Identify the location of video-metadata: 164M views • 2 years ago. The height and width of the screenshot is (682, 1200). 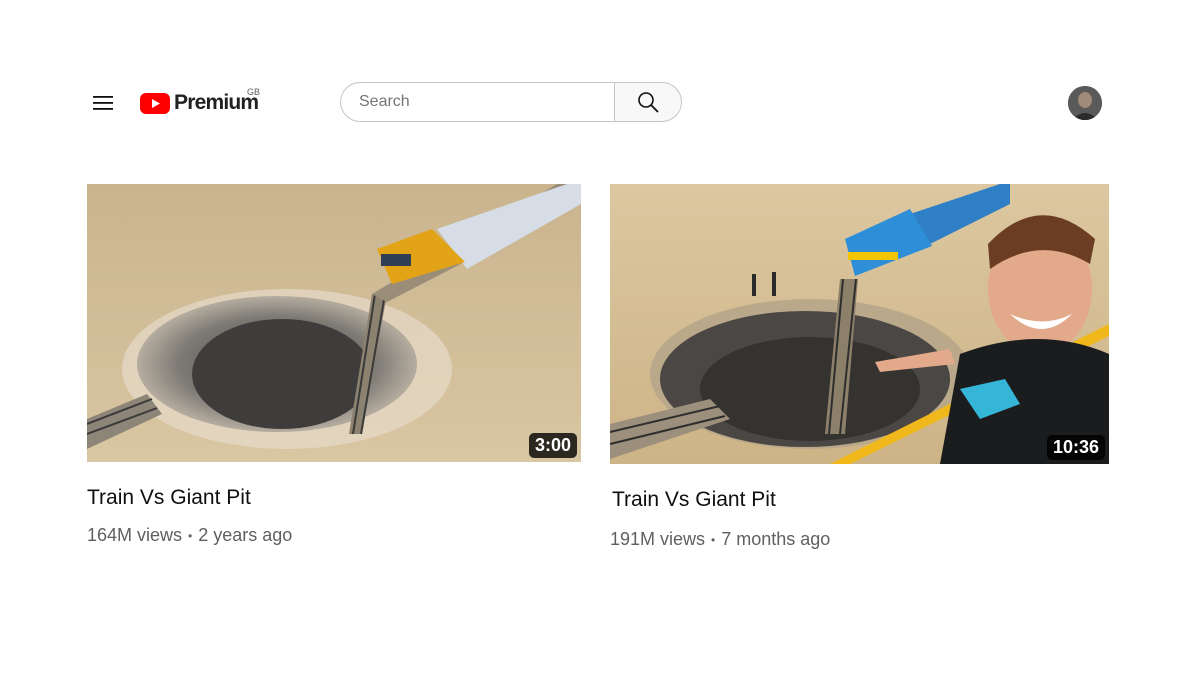
(189, 535).